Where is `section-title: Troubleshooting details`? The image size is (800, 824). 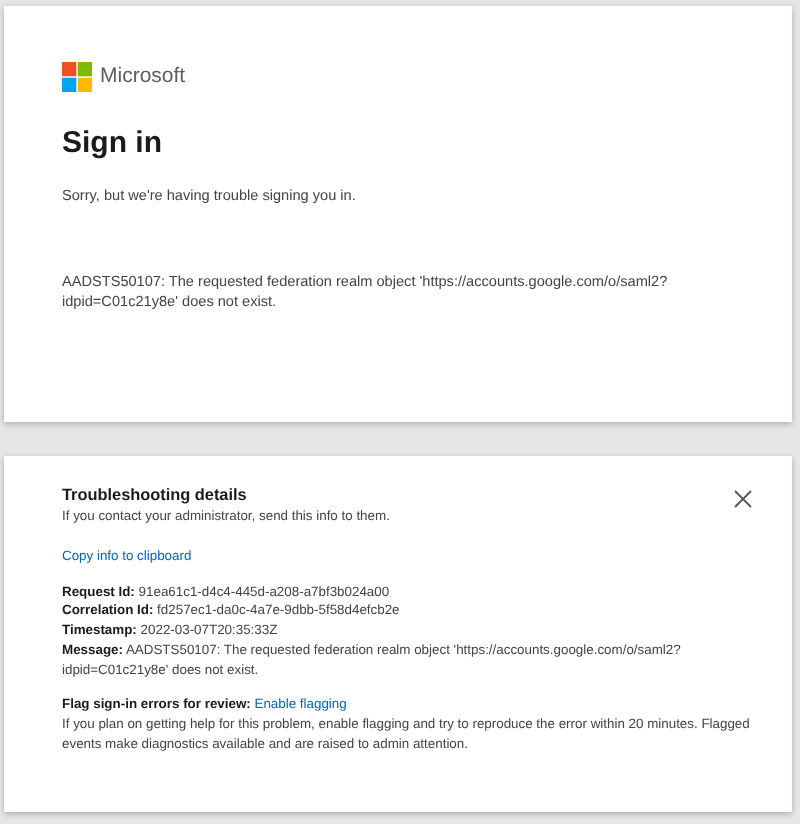
section-title: Troubleshooting details is located at coordinates (154, 496).